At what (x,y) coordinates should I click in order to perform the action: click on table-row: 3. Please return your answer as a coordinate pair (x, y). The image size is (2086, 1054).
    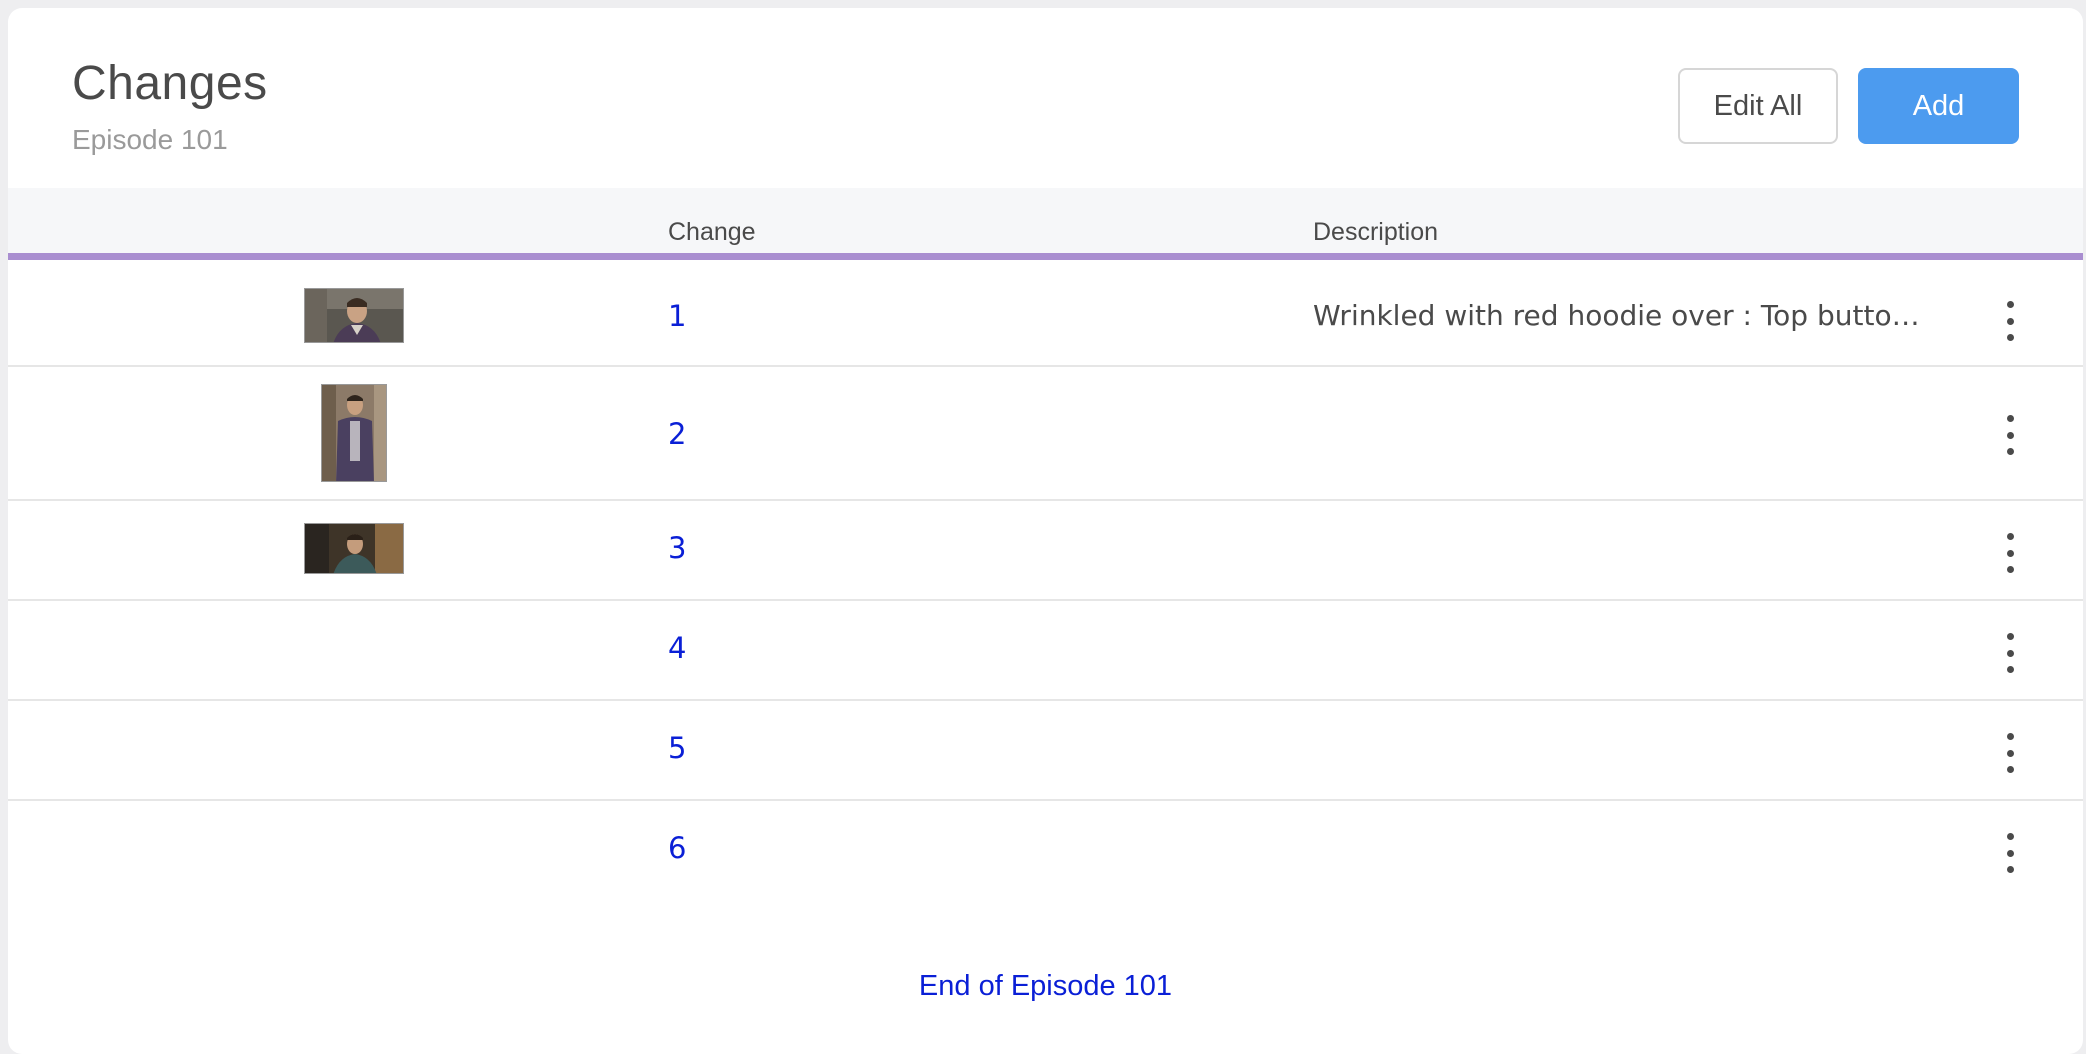
    Looking at the image, I should click on (1045, 551).